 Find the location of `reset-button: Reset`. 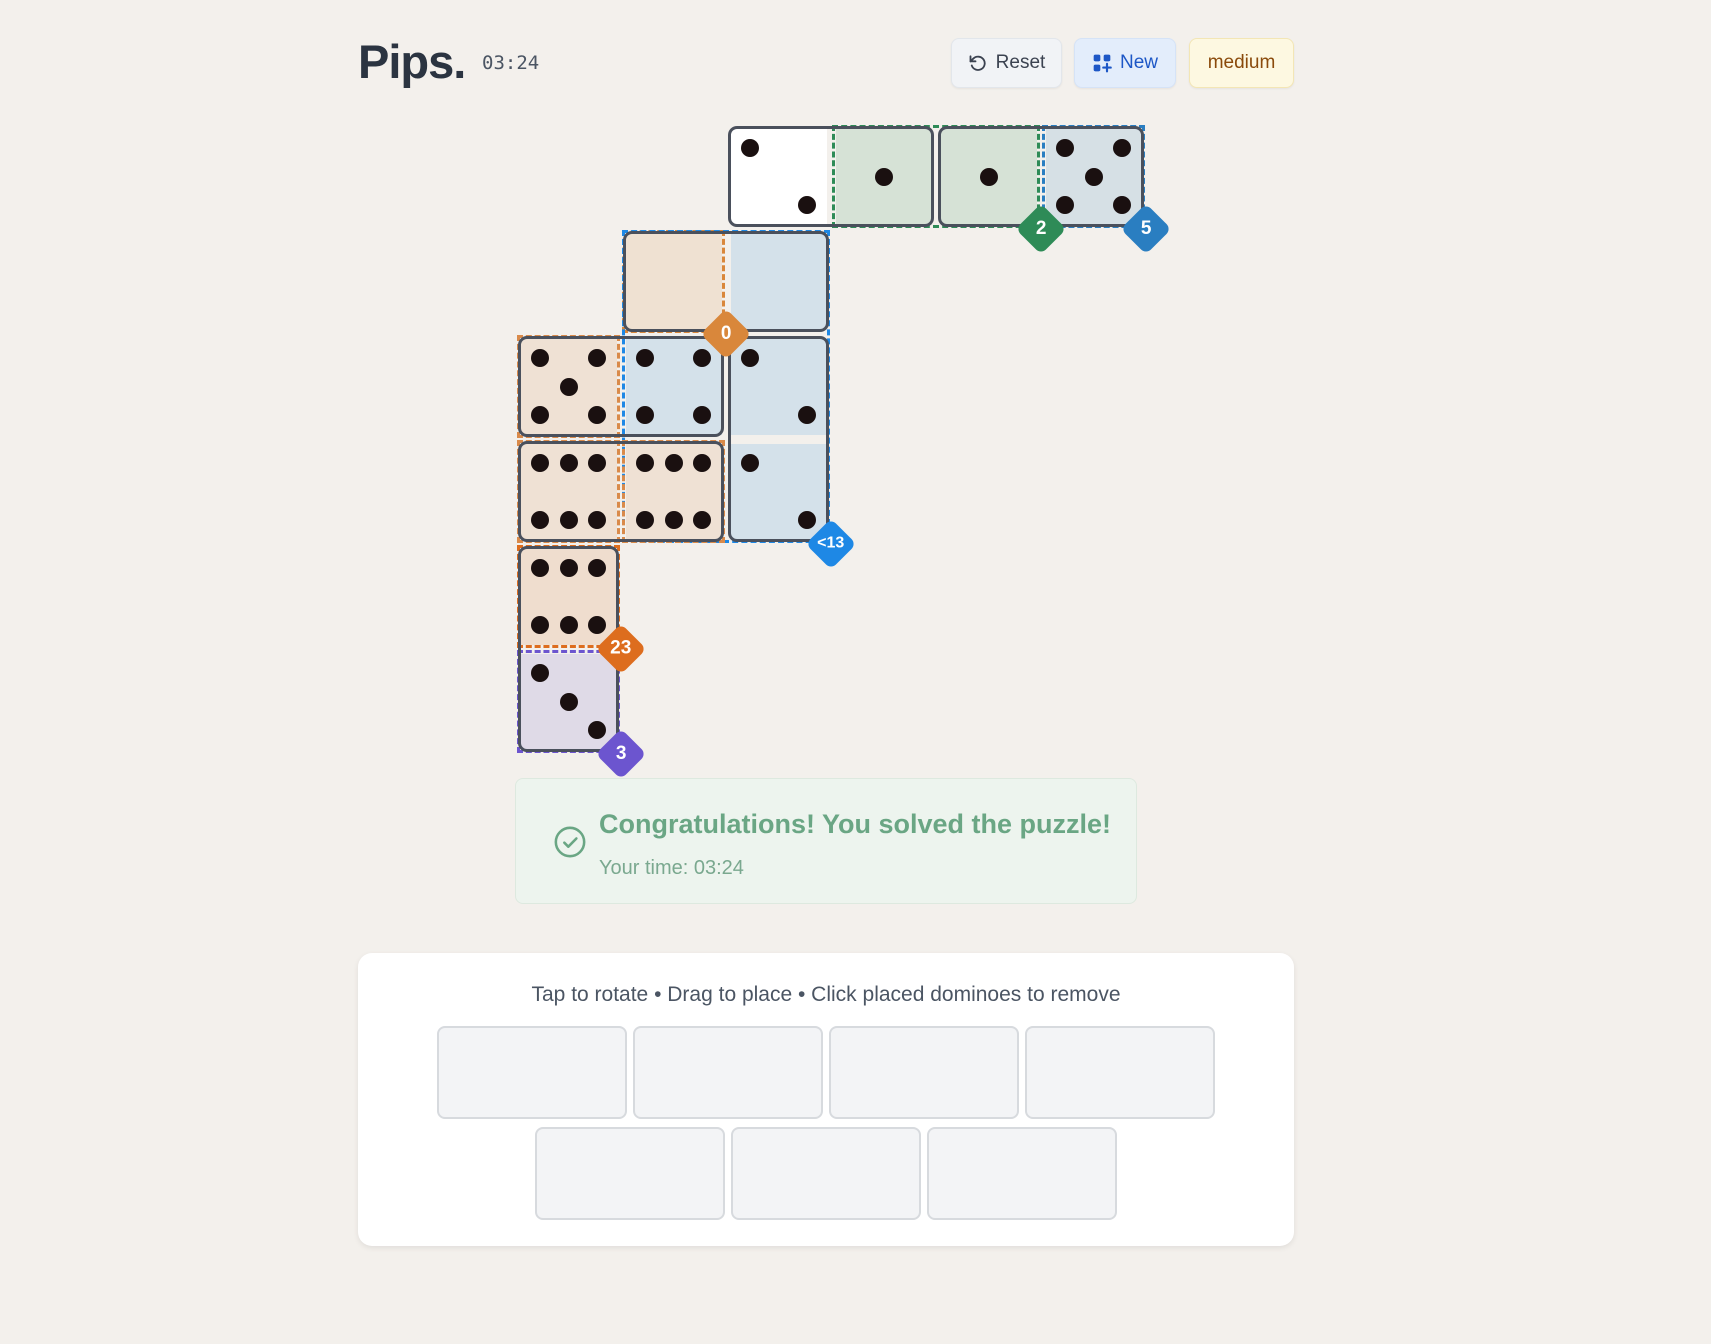

reset-button: Reset is located at coordinates (1006, 63).